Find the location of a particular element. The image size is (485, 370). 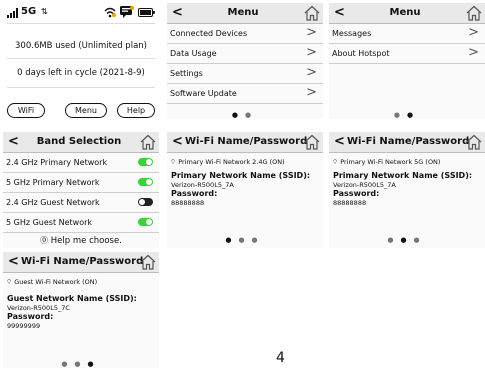

menu-item-label: Messages is located at coordinates (352, 33).